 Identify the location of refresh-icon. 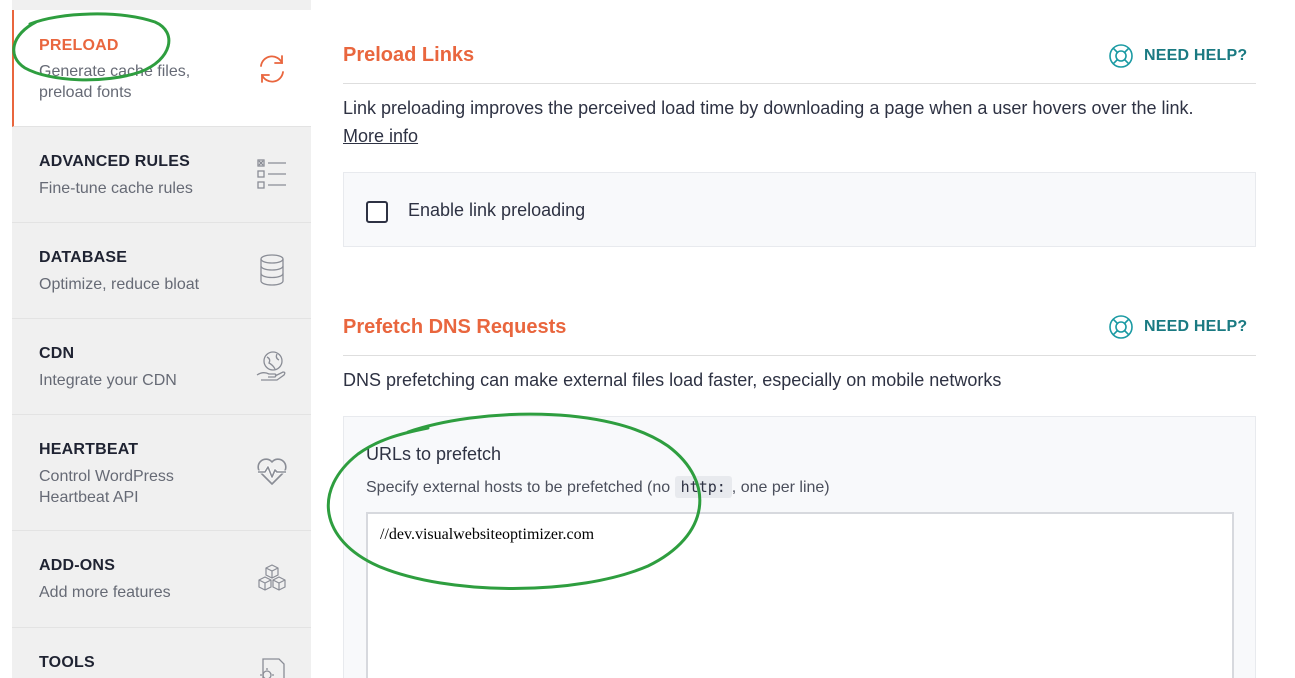
(272, 69).